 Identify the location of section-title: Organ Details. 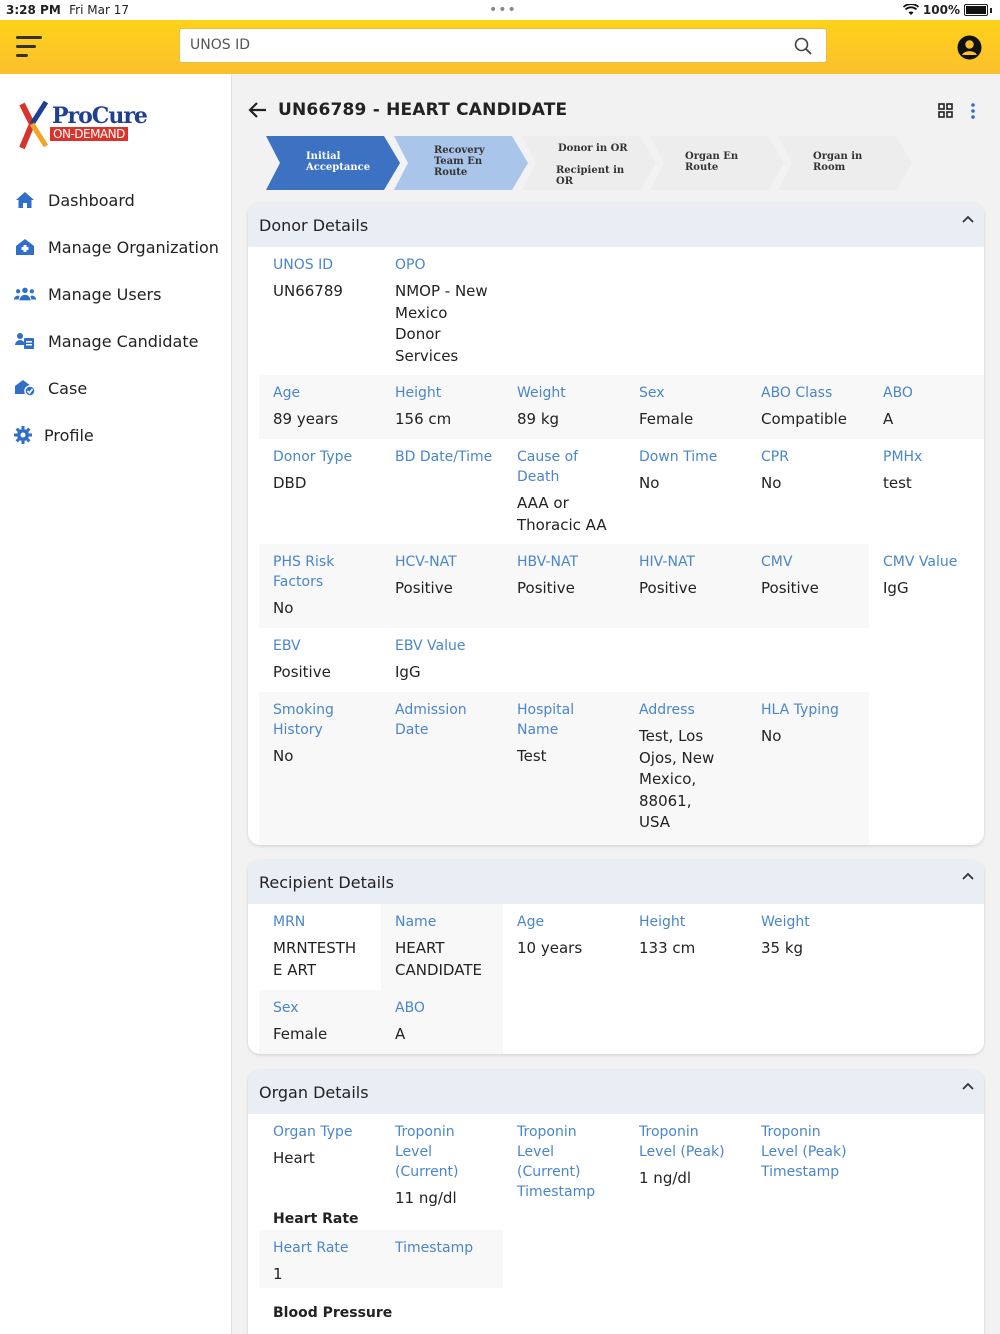
(314, 1092).